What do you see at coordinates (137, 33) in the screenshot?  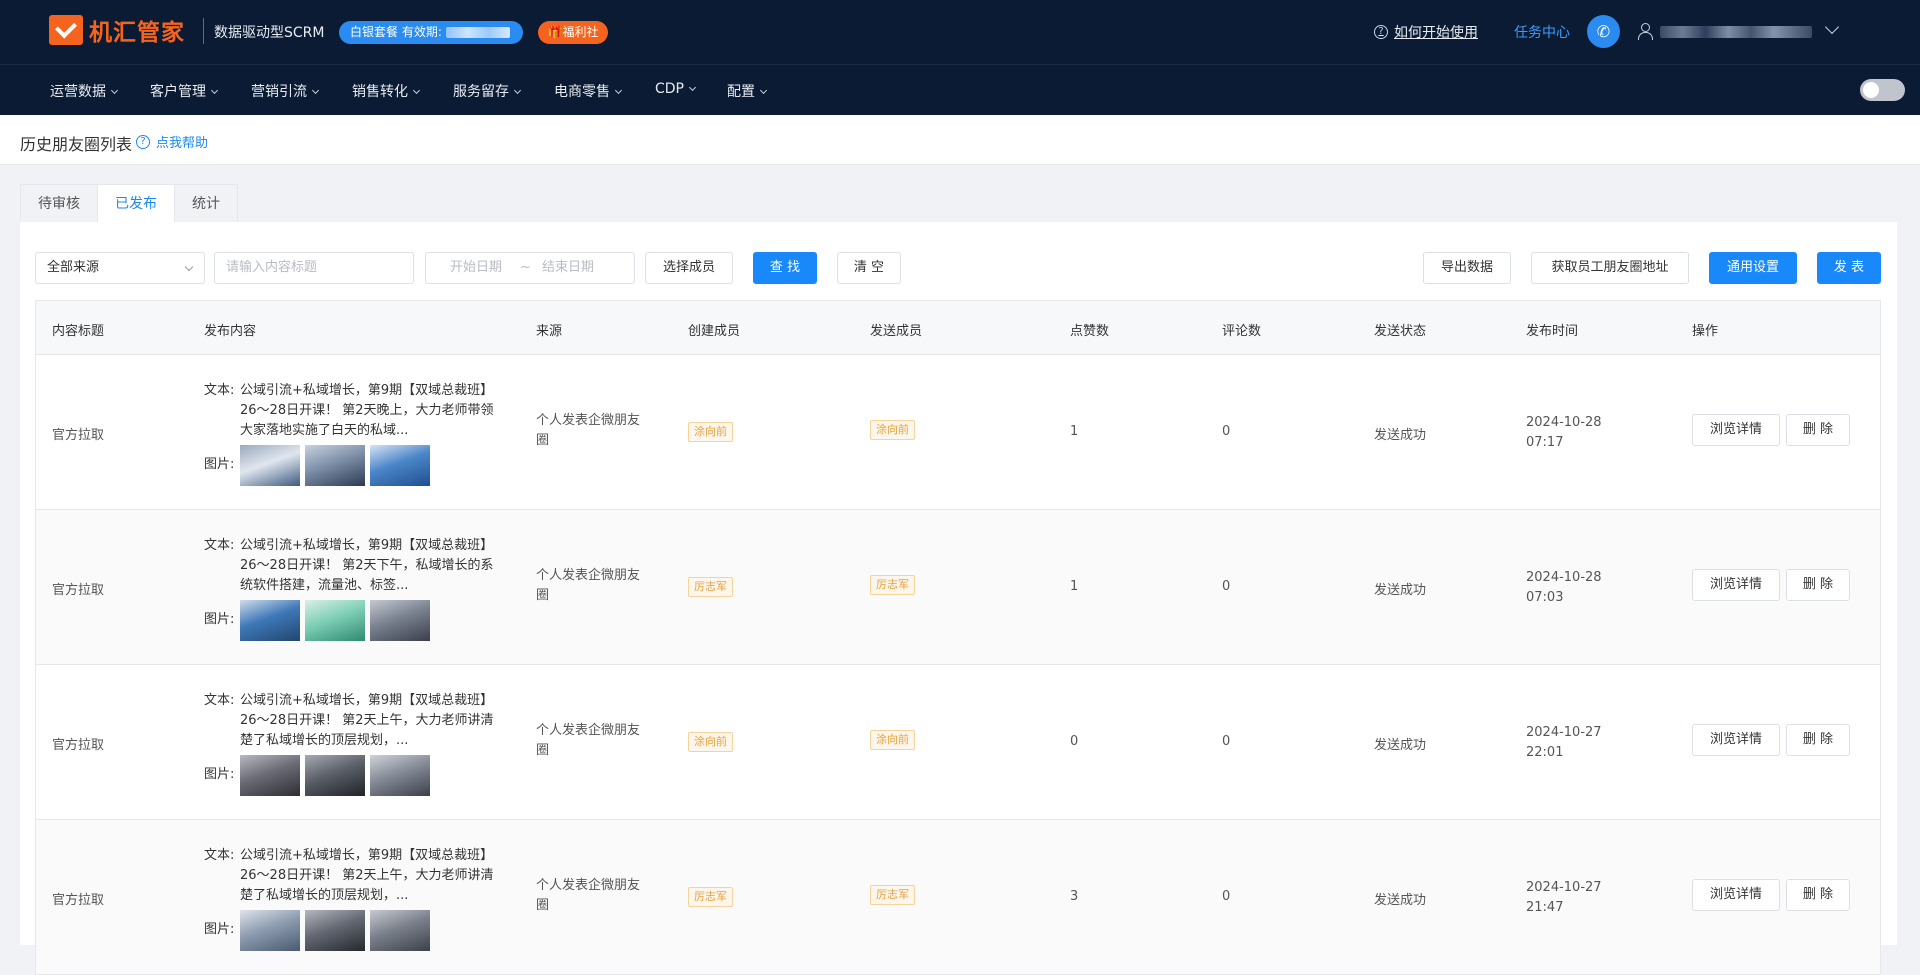 I see `logo-text: 机汇管家` at bounding box center [137, 33].